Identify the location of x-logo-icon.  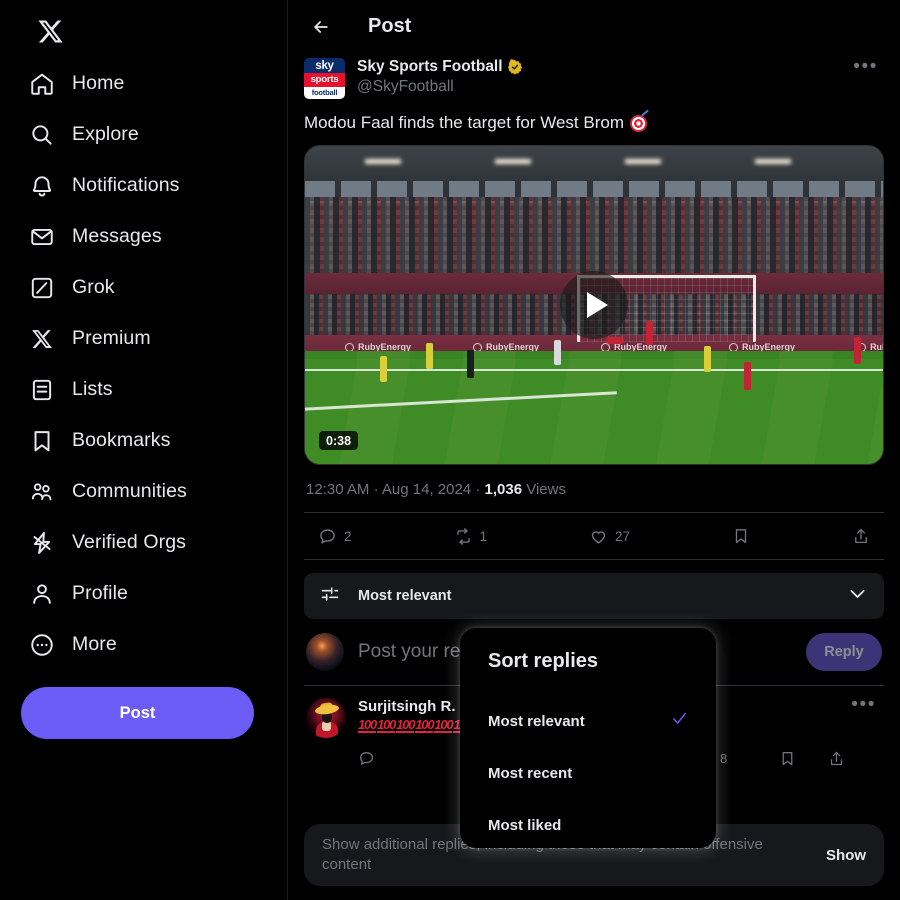
(50, 31).